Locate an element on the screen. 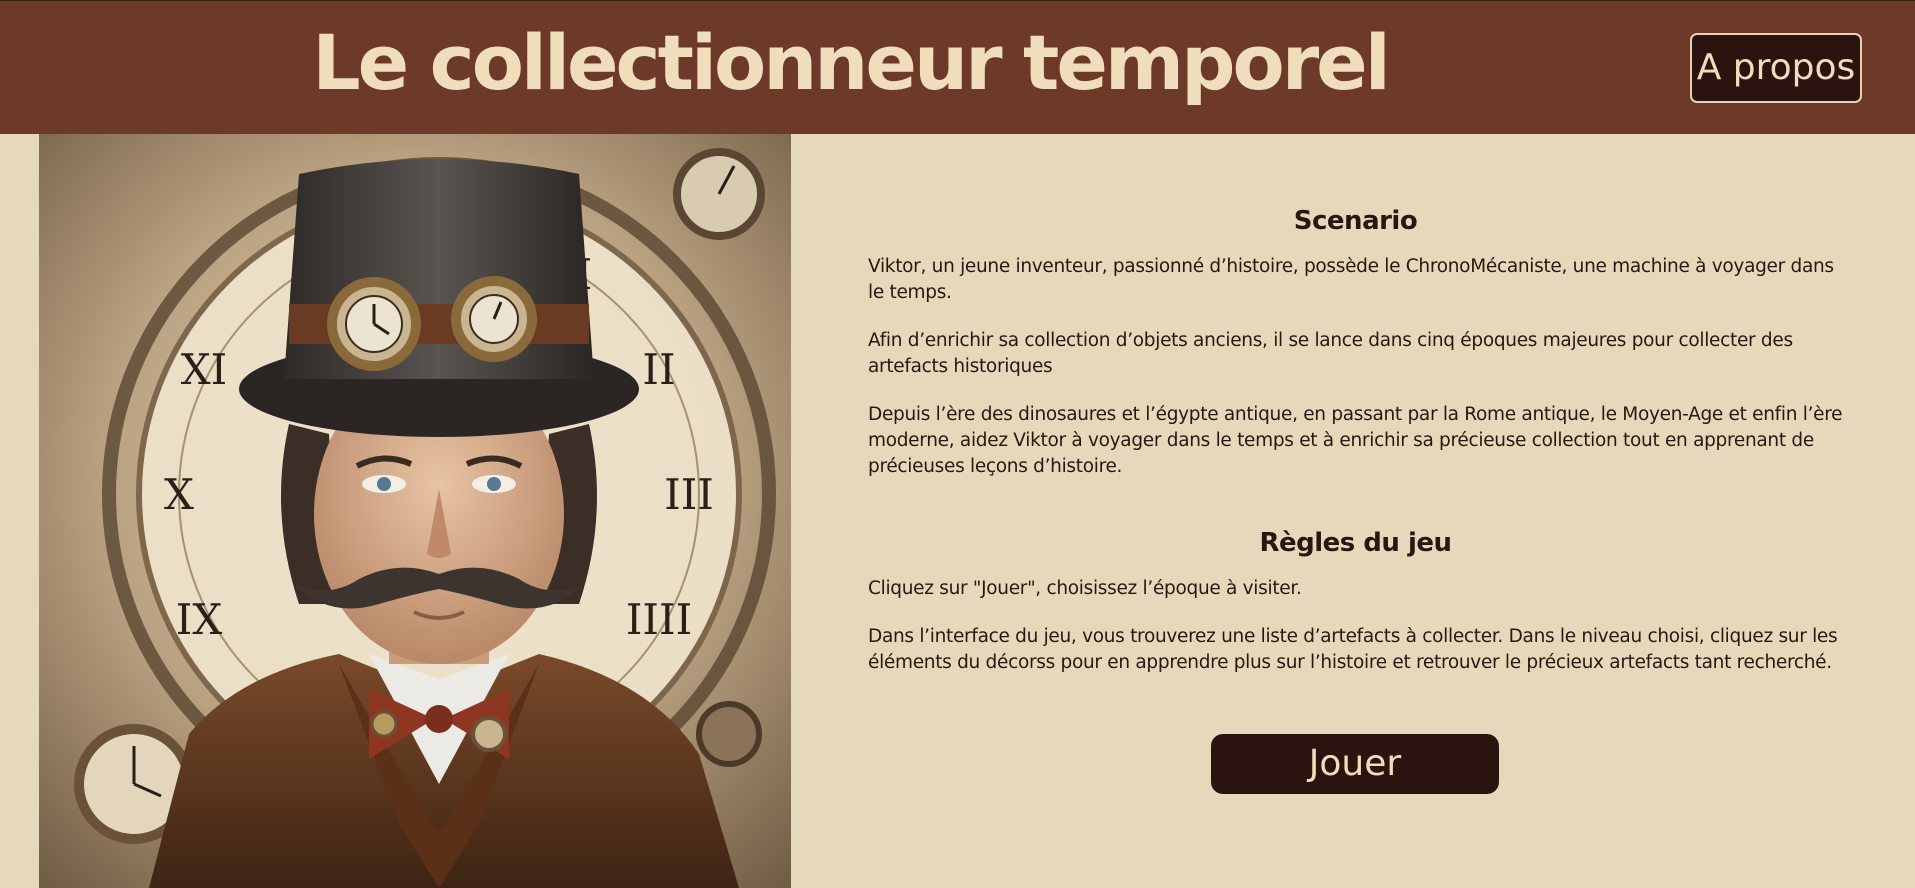  svg-text: X is located at coordinates (179, 494).